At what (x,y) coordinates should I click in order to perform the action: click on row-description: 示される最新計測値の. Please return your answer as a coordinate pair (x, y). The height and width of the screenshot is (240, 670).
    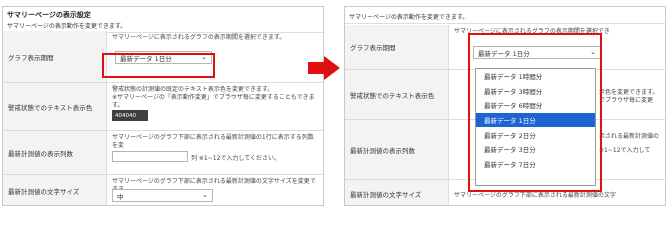
    Looking at the image, I should click on (629, 136).